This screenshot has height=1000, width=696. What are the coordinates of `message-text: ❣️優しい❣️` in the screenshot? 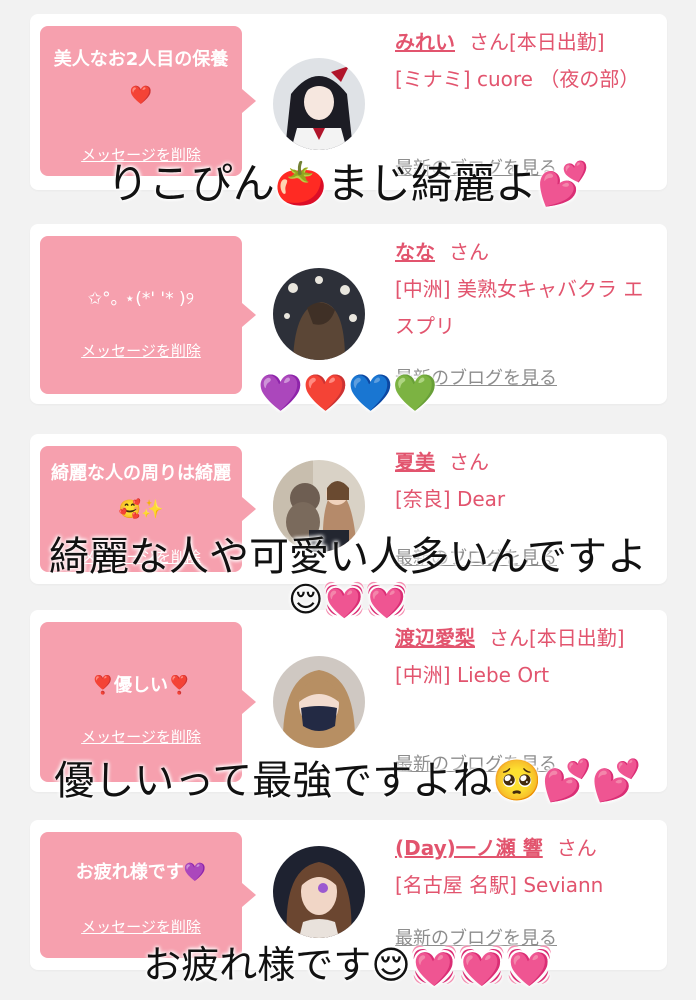 It's located at (141, 685).